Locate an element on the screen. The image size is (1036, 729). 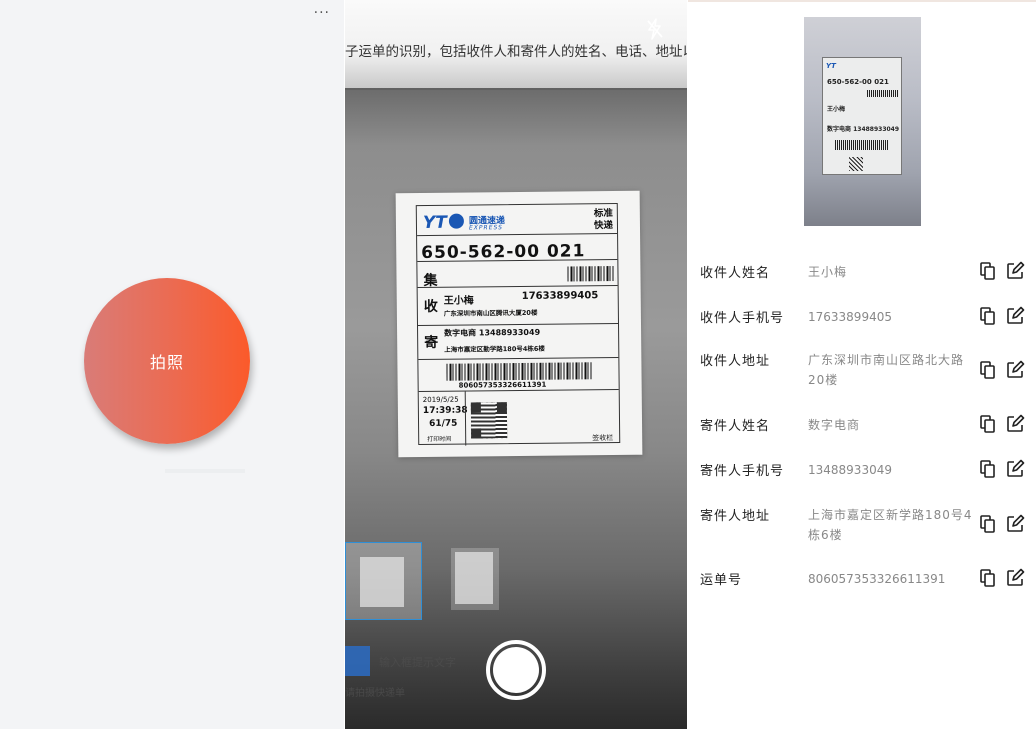
preview-logo: YT is located at coordinates (831, 66).